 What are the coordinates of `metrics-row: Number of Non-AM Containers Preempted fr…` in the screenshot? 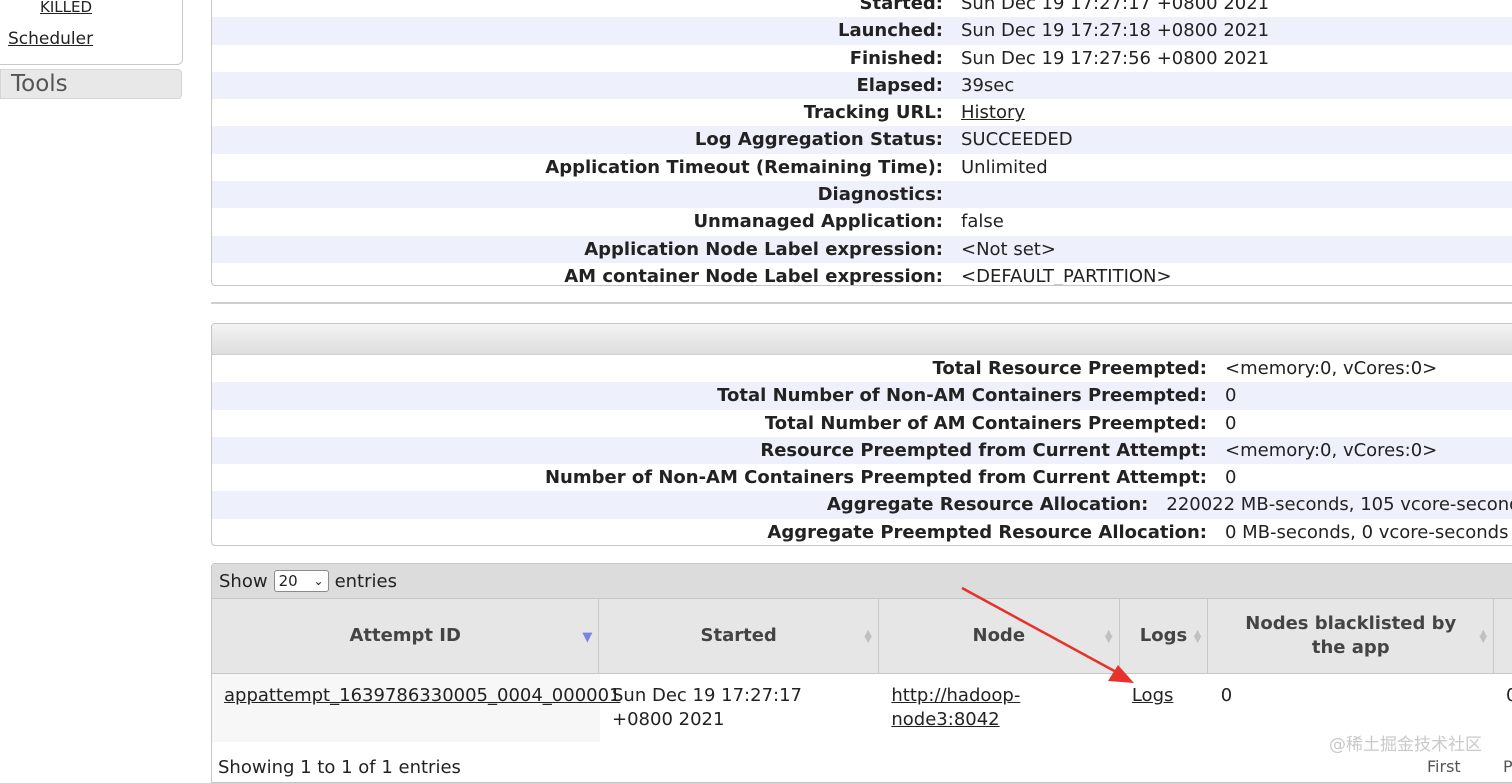 It's located at (862, 477).